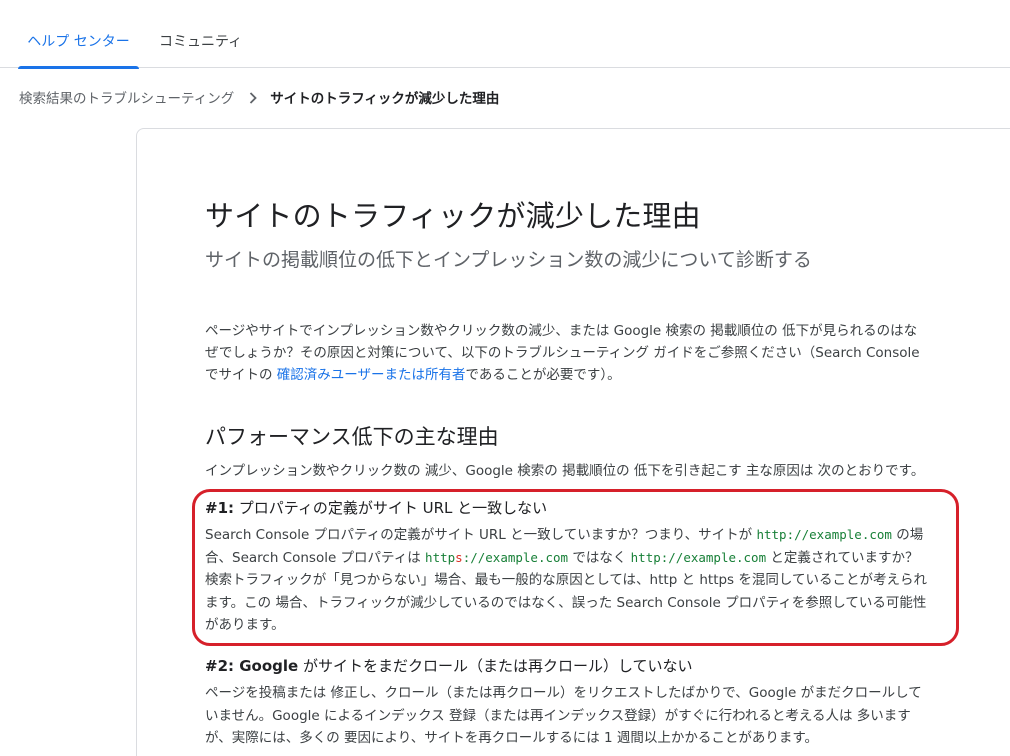 The width and height of the screenshot is (1010, 756). What do you see at coordinates (352, 437) in the screenshot?
I see `section-heading: パフォーマンス低下の主な理由` at bounding box center [352, 437].